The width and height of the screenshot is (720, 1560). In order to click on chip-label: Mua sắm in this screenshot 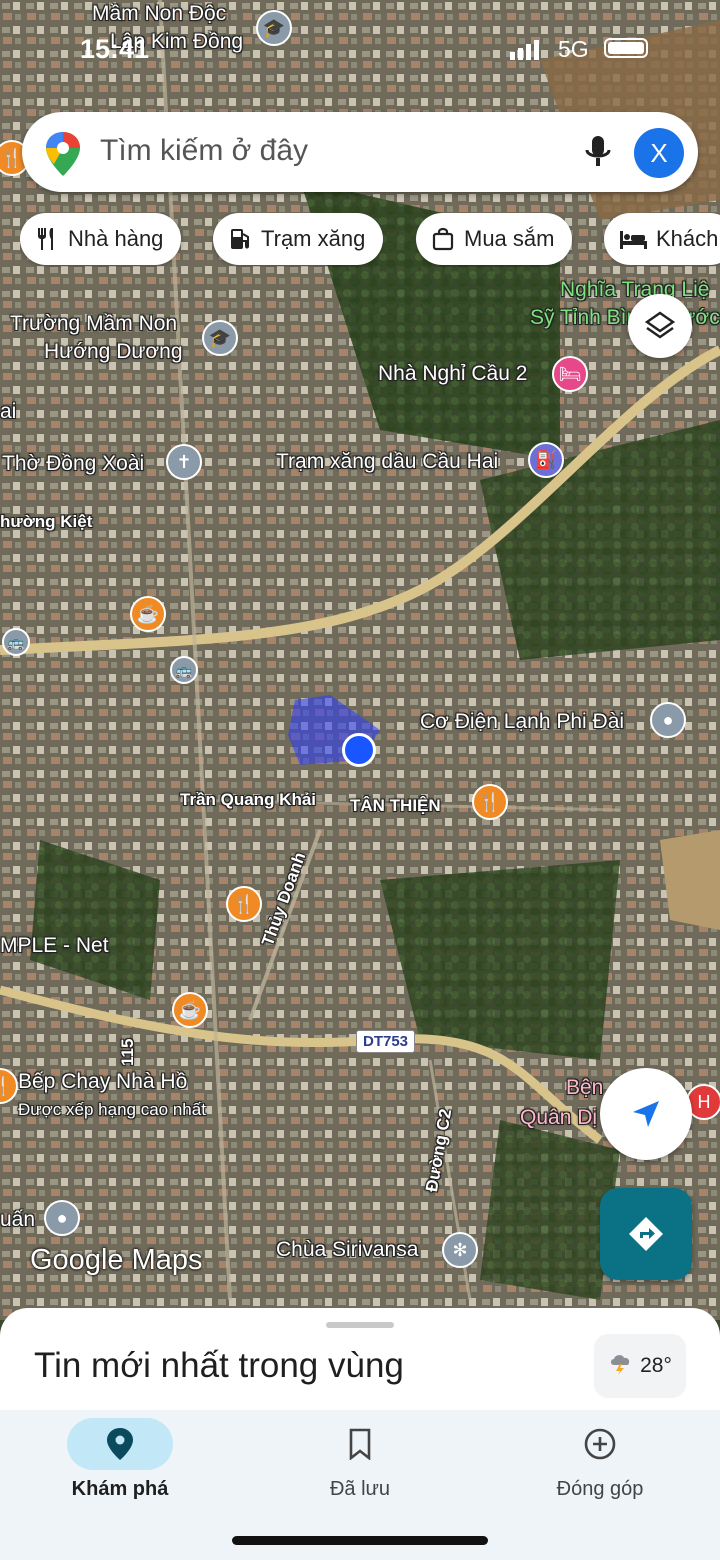, I will do `click(509, 238)`.